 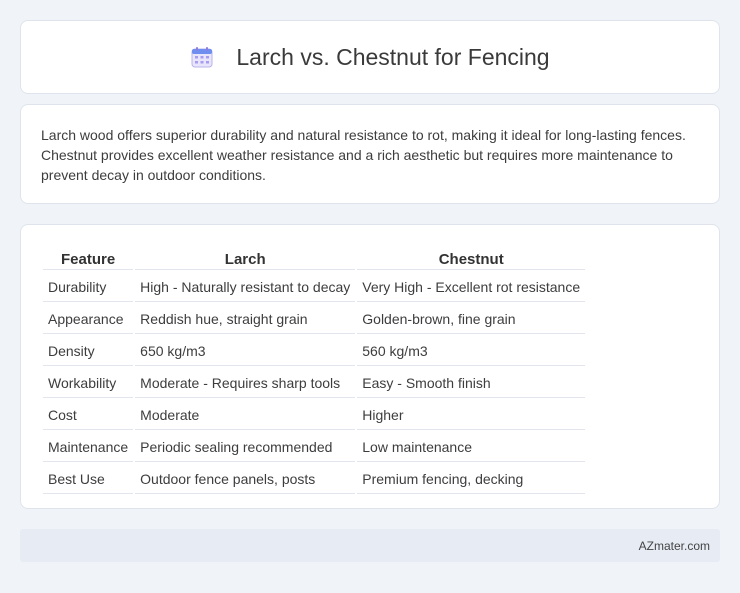 What do you see at coordinates (88, 258) in the screenshot?
I see `column-header-feature: Feature` at bounding box center [88, 258].